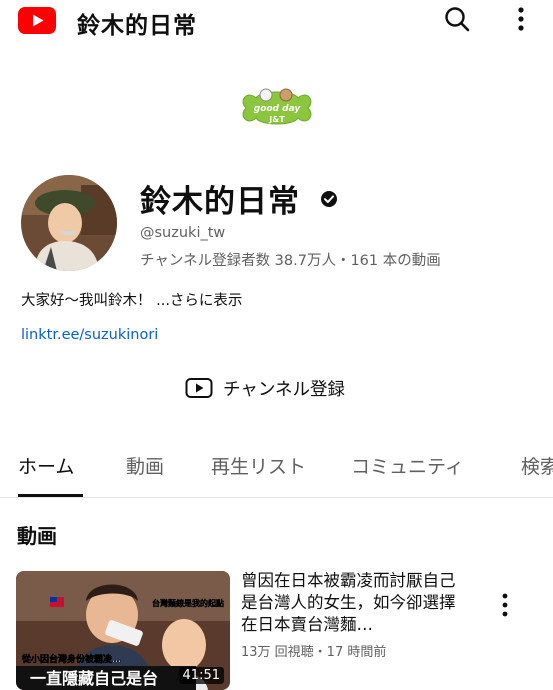 The height and width of the screenshot is (690, 553). What do you see at coordinates (123, 630) in the screenshot?
I see `video-thumbnail: 台灣麵線是我的起點 從小因台灣身份被霸凌… 一直隱藏自己是台 41:51` at bounding box center [123, 630].